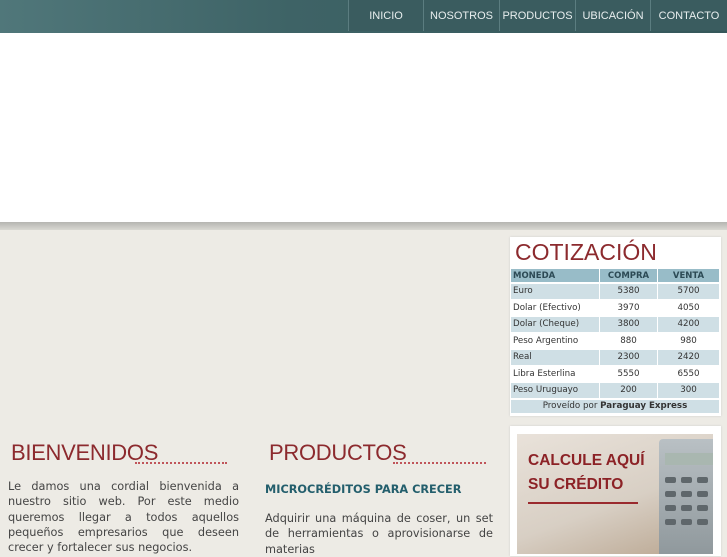 This screenshot has width=727, height=557. What do you see at coordinates (583, 503) in the screenshot?
I see `underline` at bounding box center [583, 503].